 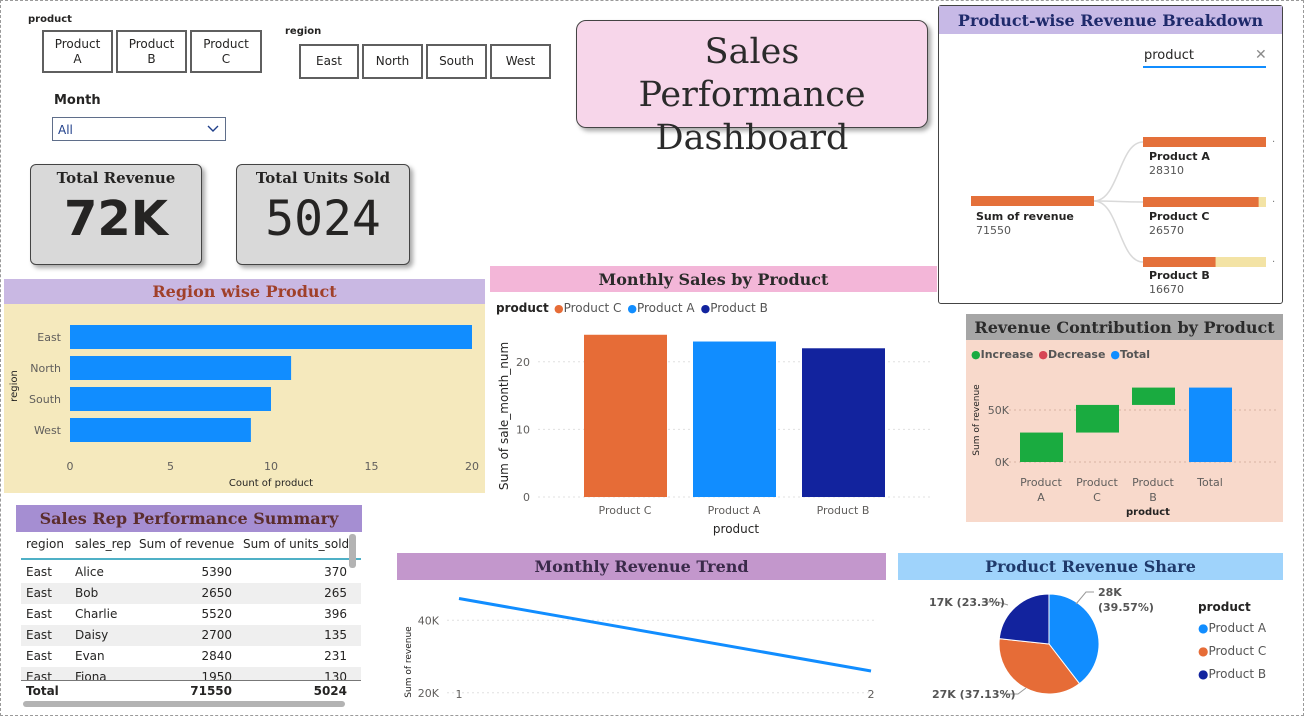 I want to click on region-slicer-option-east: East, so click(x=329, y=61).